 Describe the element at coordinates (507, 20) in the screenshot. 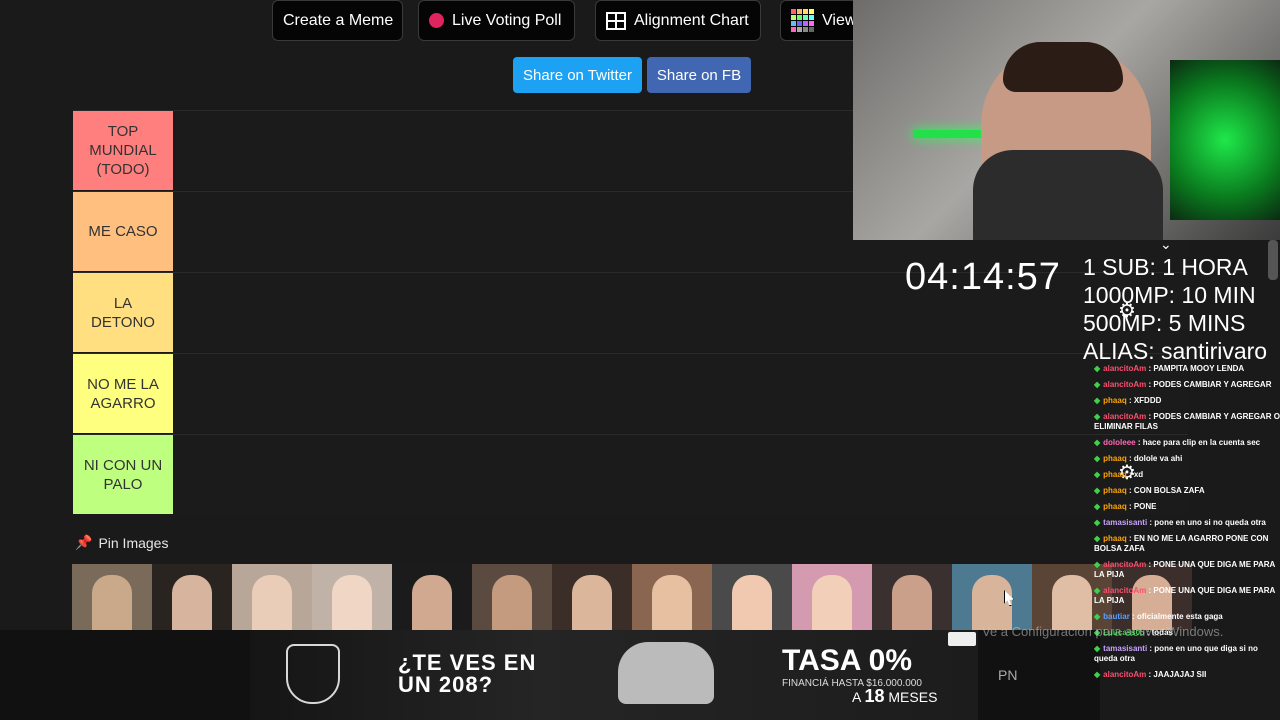

I see `live-poll-label: Live Voting Poll` at that location.